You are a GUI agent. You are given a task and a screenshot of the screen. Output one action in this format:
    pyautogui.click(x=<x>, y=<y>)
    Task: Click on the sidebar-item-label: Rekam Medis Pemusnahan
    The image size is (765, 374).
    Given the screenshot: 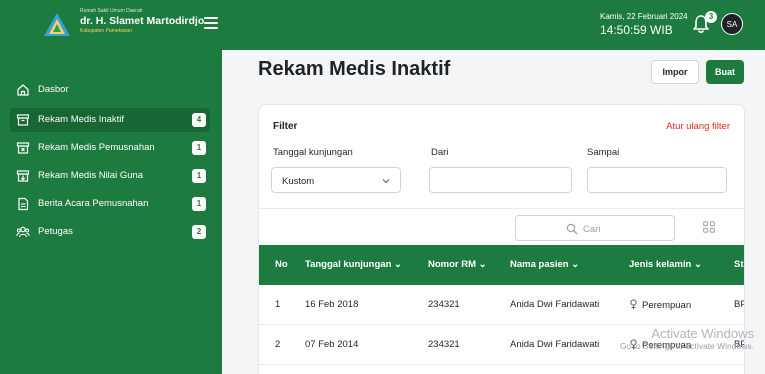 What is the action you would take?
    pyautogui.click(x=96, y=147)
    